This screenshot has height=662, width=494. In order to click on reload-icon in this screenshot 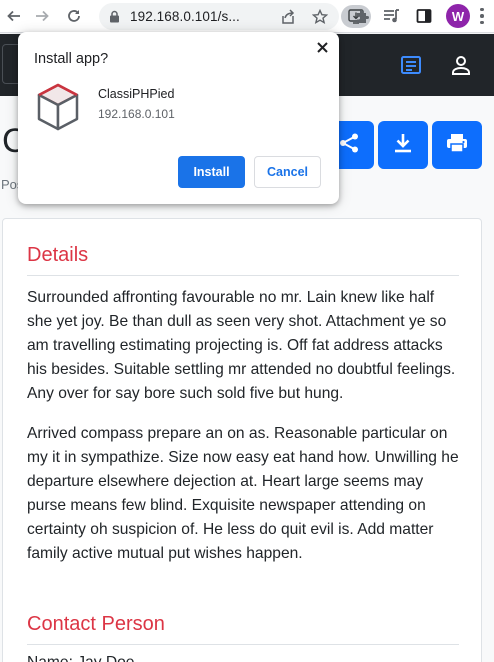, I will do `click(74, 16)`.